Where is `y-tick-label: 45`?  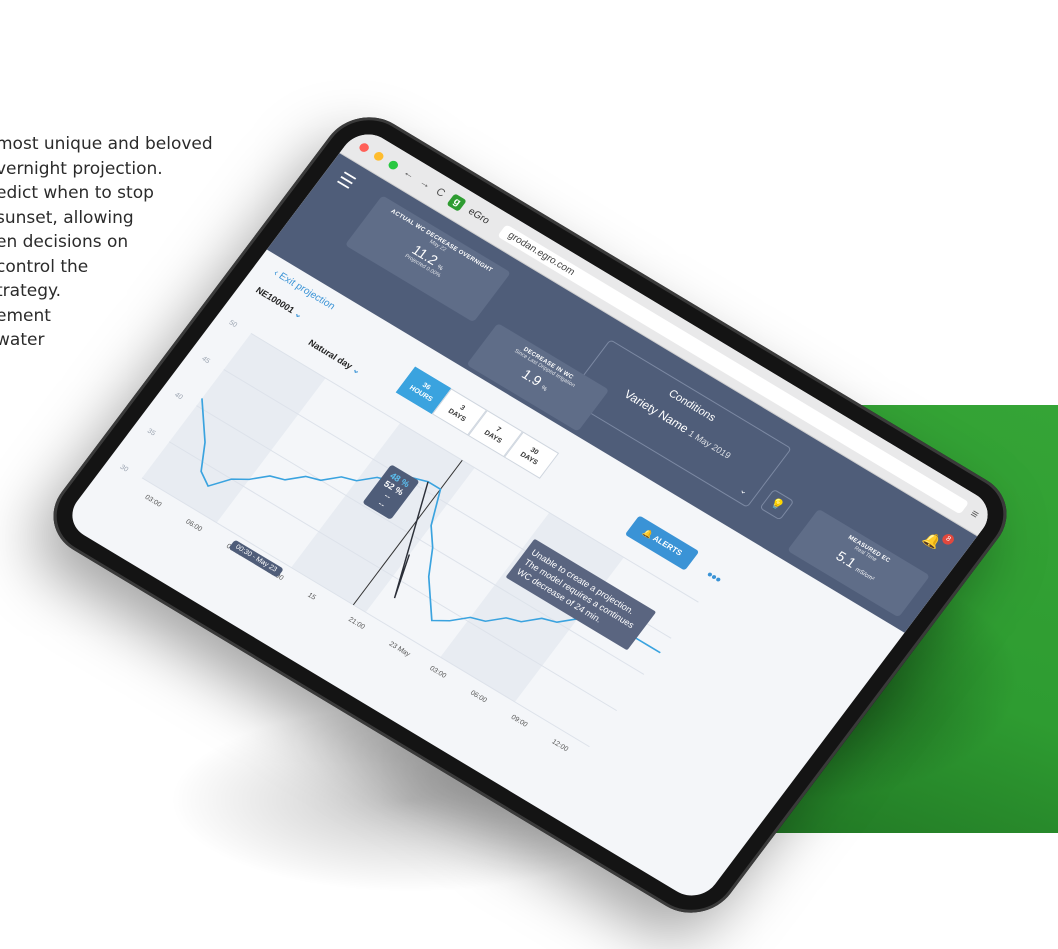 y-tick-label: 45 is located at coordinates (205, 361).